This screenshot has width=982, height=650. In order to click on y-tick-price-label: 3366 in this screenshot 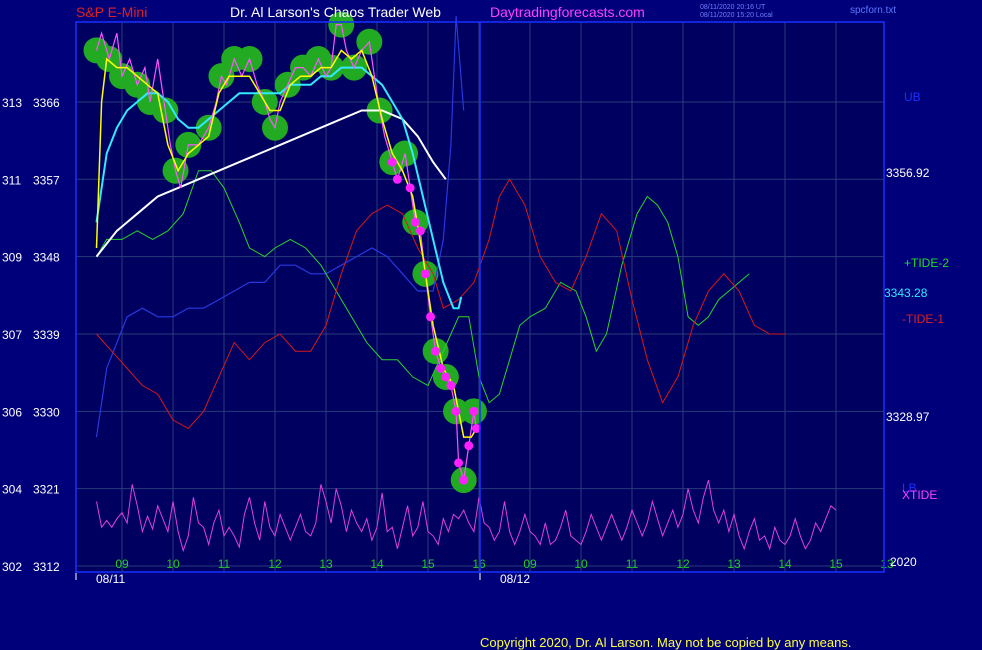, I will do `click(46, 103)`.